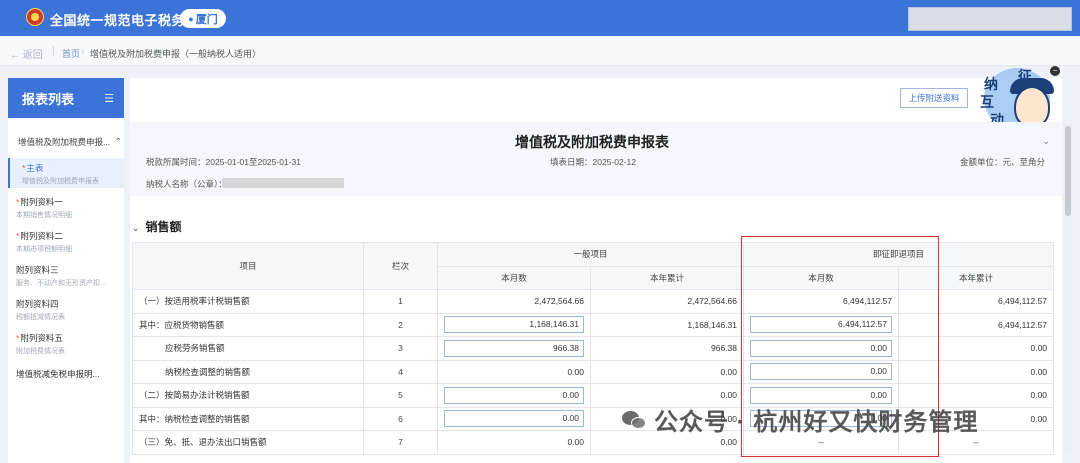 The width and height of the screenshot is (1080, 463). What do you see at coordinates (514, 277) in the screenshot?
I see `header-general-month: 本月数` at bounding box center [514, 277].